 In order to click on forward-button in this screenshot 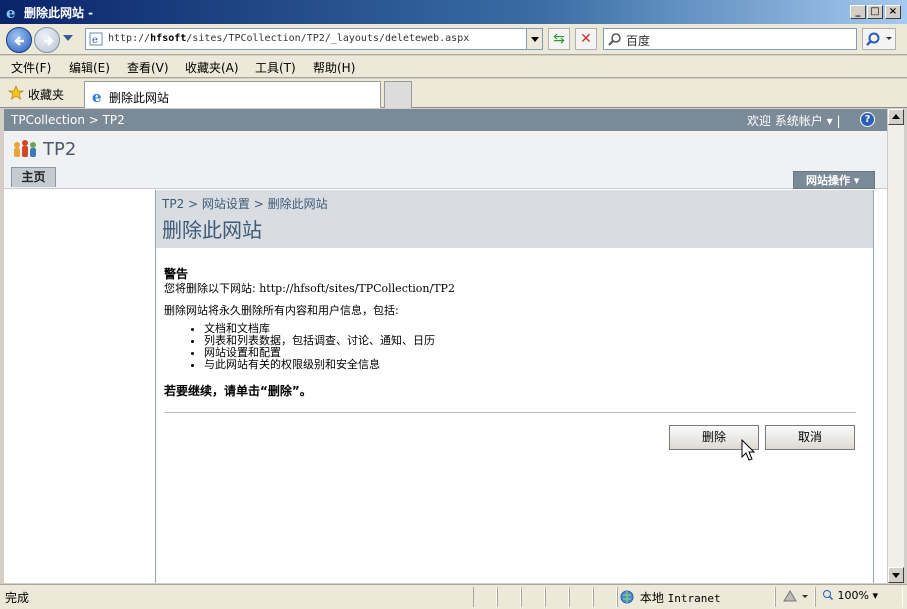, I will do `click(47, 40)`.